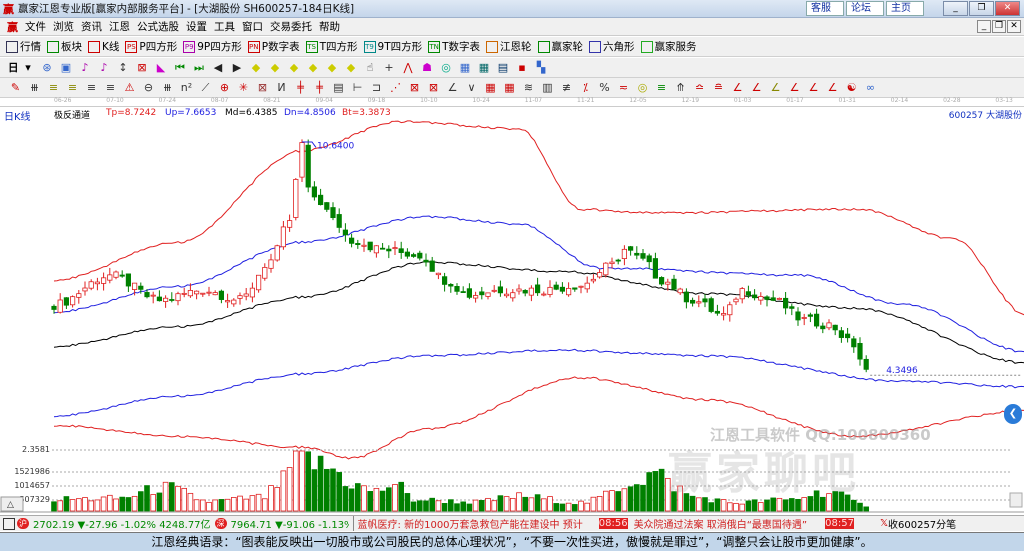 This screenshot has height=551, width=1024. I want to click on link-service: 客服, so click(825, 8).